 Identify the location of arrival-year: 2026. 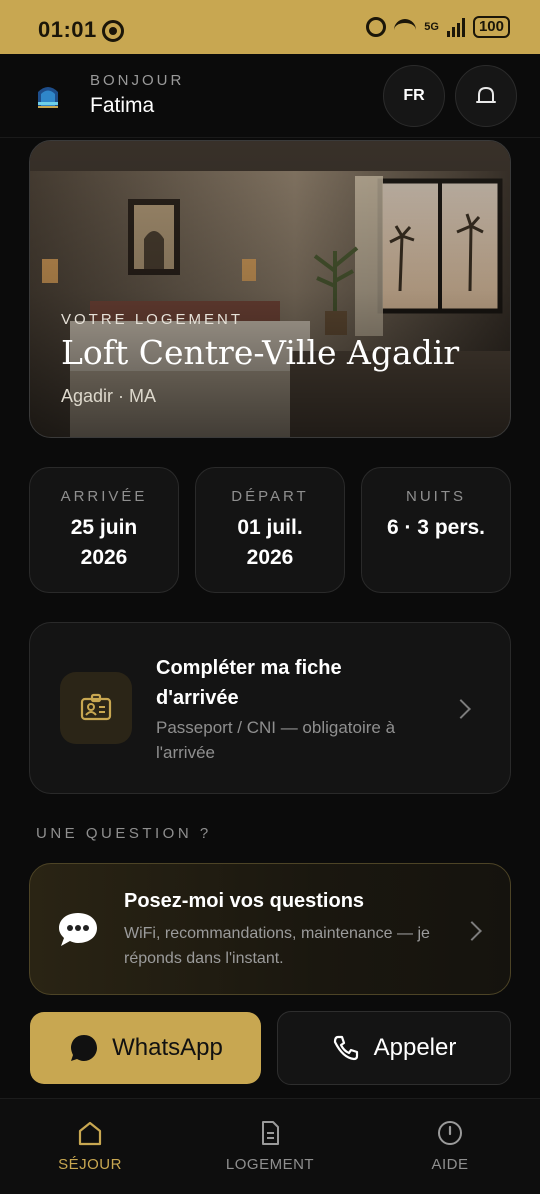
(104, 557).